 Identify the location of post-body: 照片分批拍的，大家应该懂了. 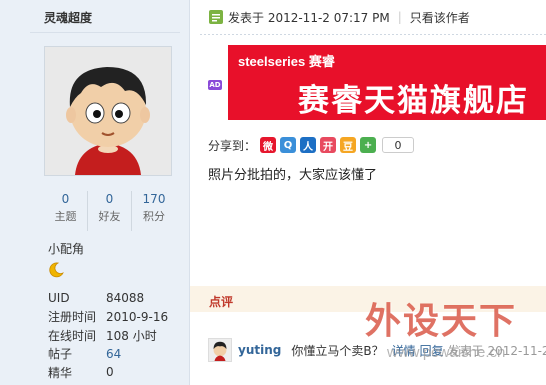
(293, 175).